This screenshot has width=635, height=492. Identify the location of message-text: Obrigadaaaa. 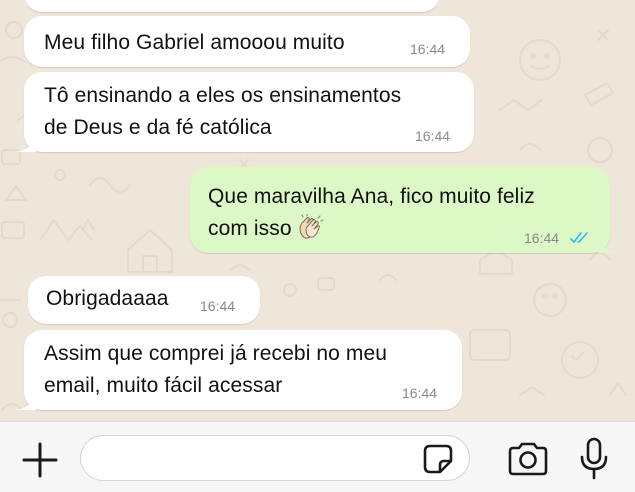
(107, 298).